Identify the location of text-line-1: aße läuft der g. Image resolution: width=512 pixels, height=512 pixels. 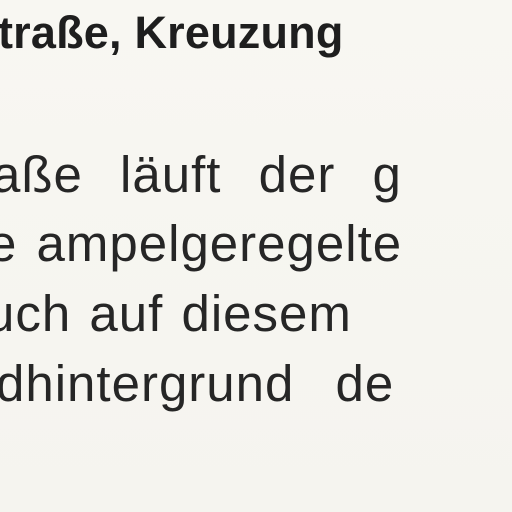
(201, 174).